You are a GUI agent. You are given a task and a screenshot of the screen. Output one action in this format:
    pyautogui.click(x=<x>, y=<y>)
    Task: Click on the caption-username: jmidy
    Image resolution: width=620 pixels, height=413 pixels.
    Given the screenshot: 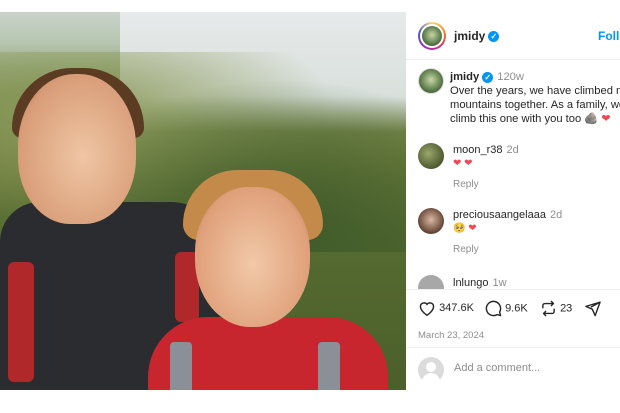 What is the action you would take?
    pyautogui.click(x=464, y=77)
    